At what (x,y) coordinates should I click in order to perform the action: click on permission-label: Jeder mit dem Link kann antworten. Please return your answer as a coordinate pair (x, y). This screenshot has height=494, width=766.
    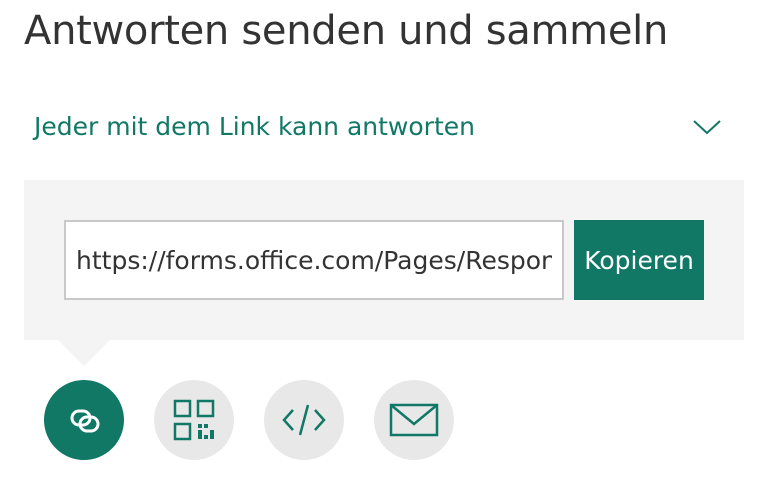
    Looking at the image, I should click on (254, 126).